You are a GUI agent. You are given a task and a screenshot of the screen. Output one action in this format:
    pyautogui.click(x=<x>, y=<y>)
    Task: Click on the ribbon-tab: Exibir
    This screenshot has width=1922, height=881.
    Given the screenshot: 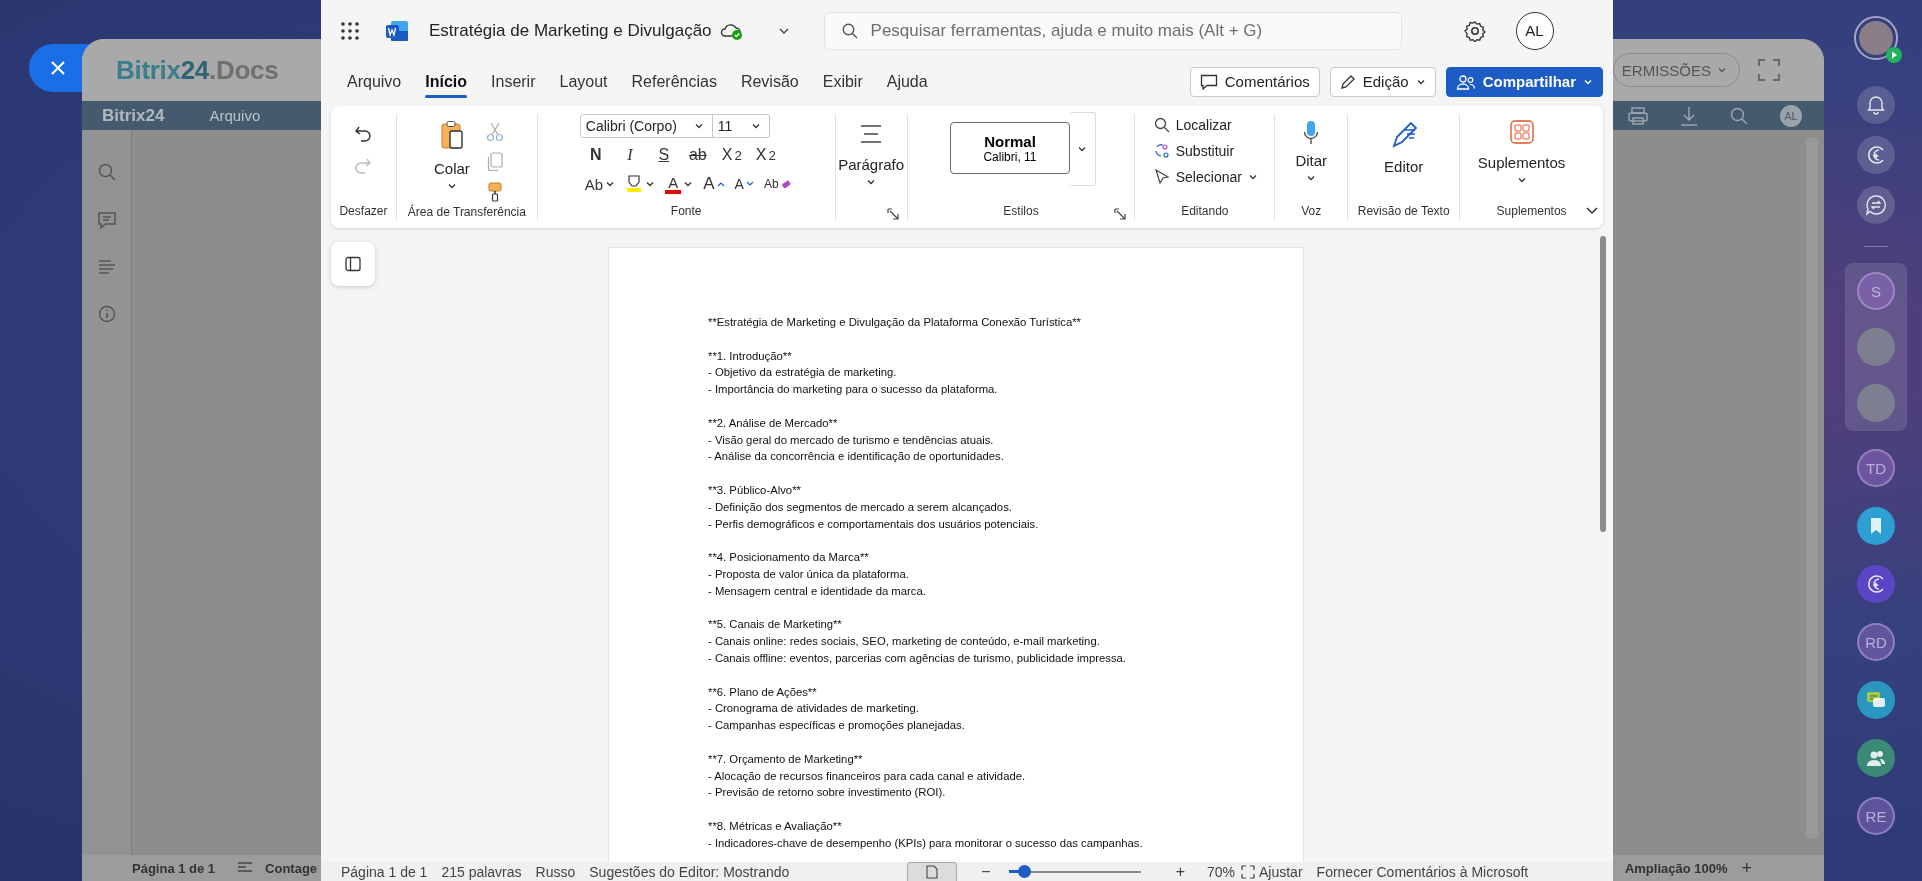 What is the action you would take?
    pyautogui.click(x=842, y=81)
    